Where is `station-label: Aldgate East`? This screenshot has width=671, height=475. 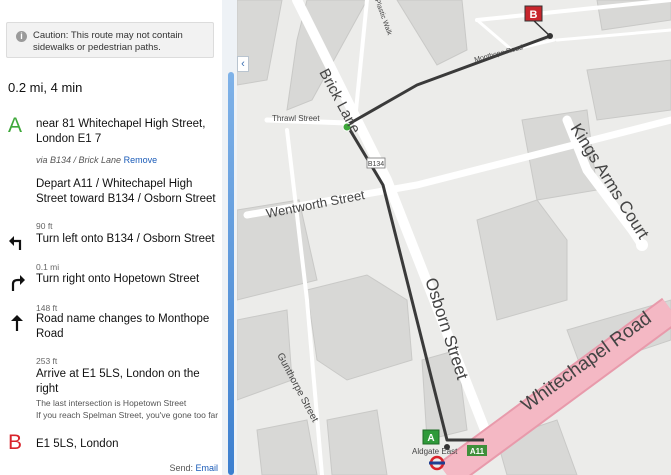 station-label: Aldgate East is located at coordinates (435, 451).